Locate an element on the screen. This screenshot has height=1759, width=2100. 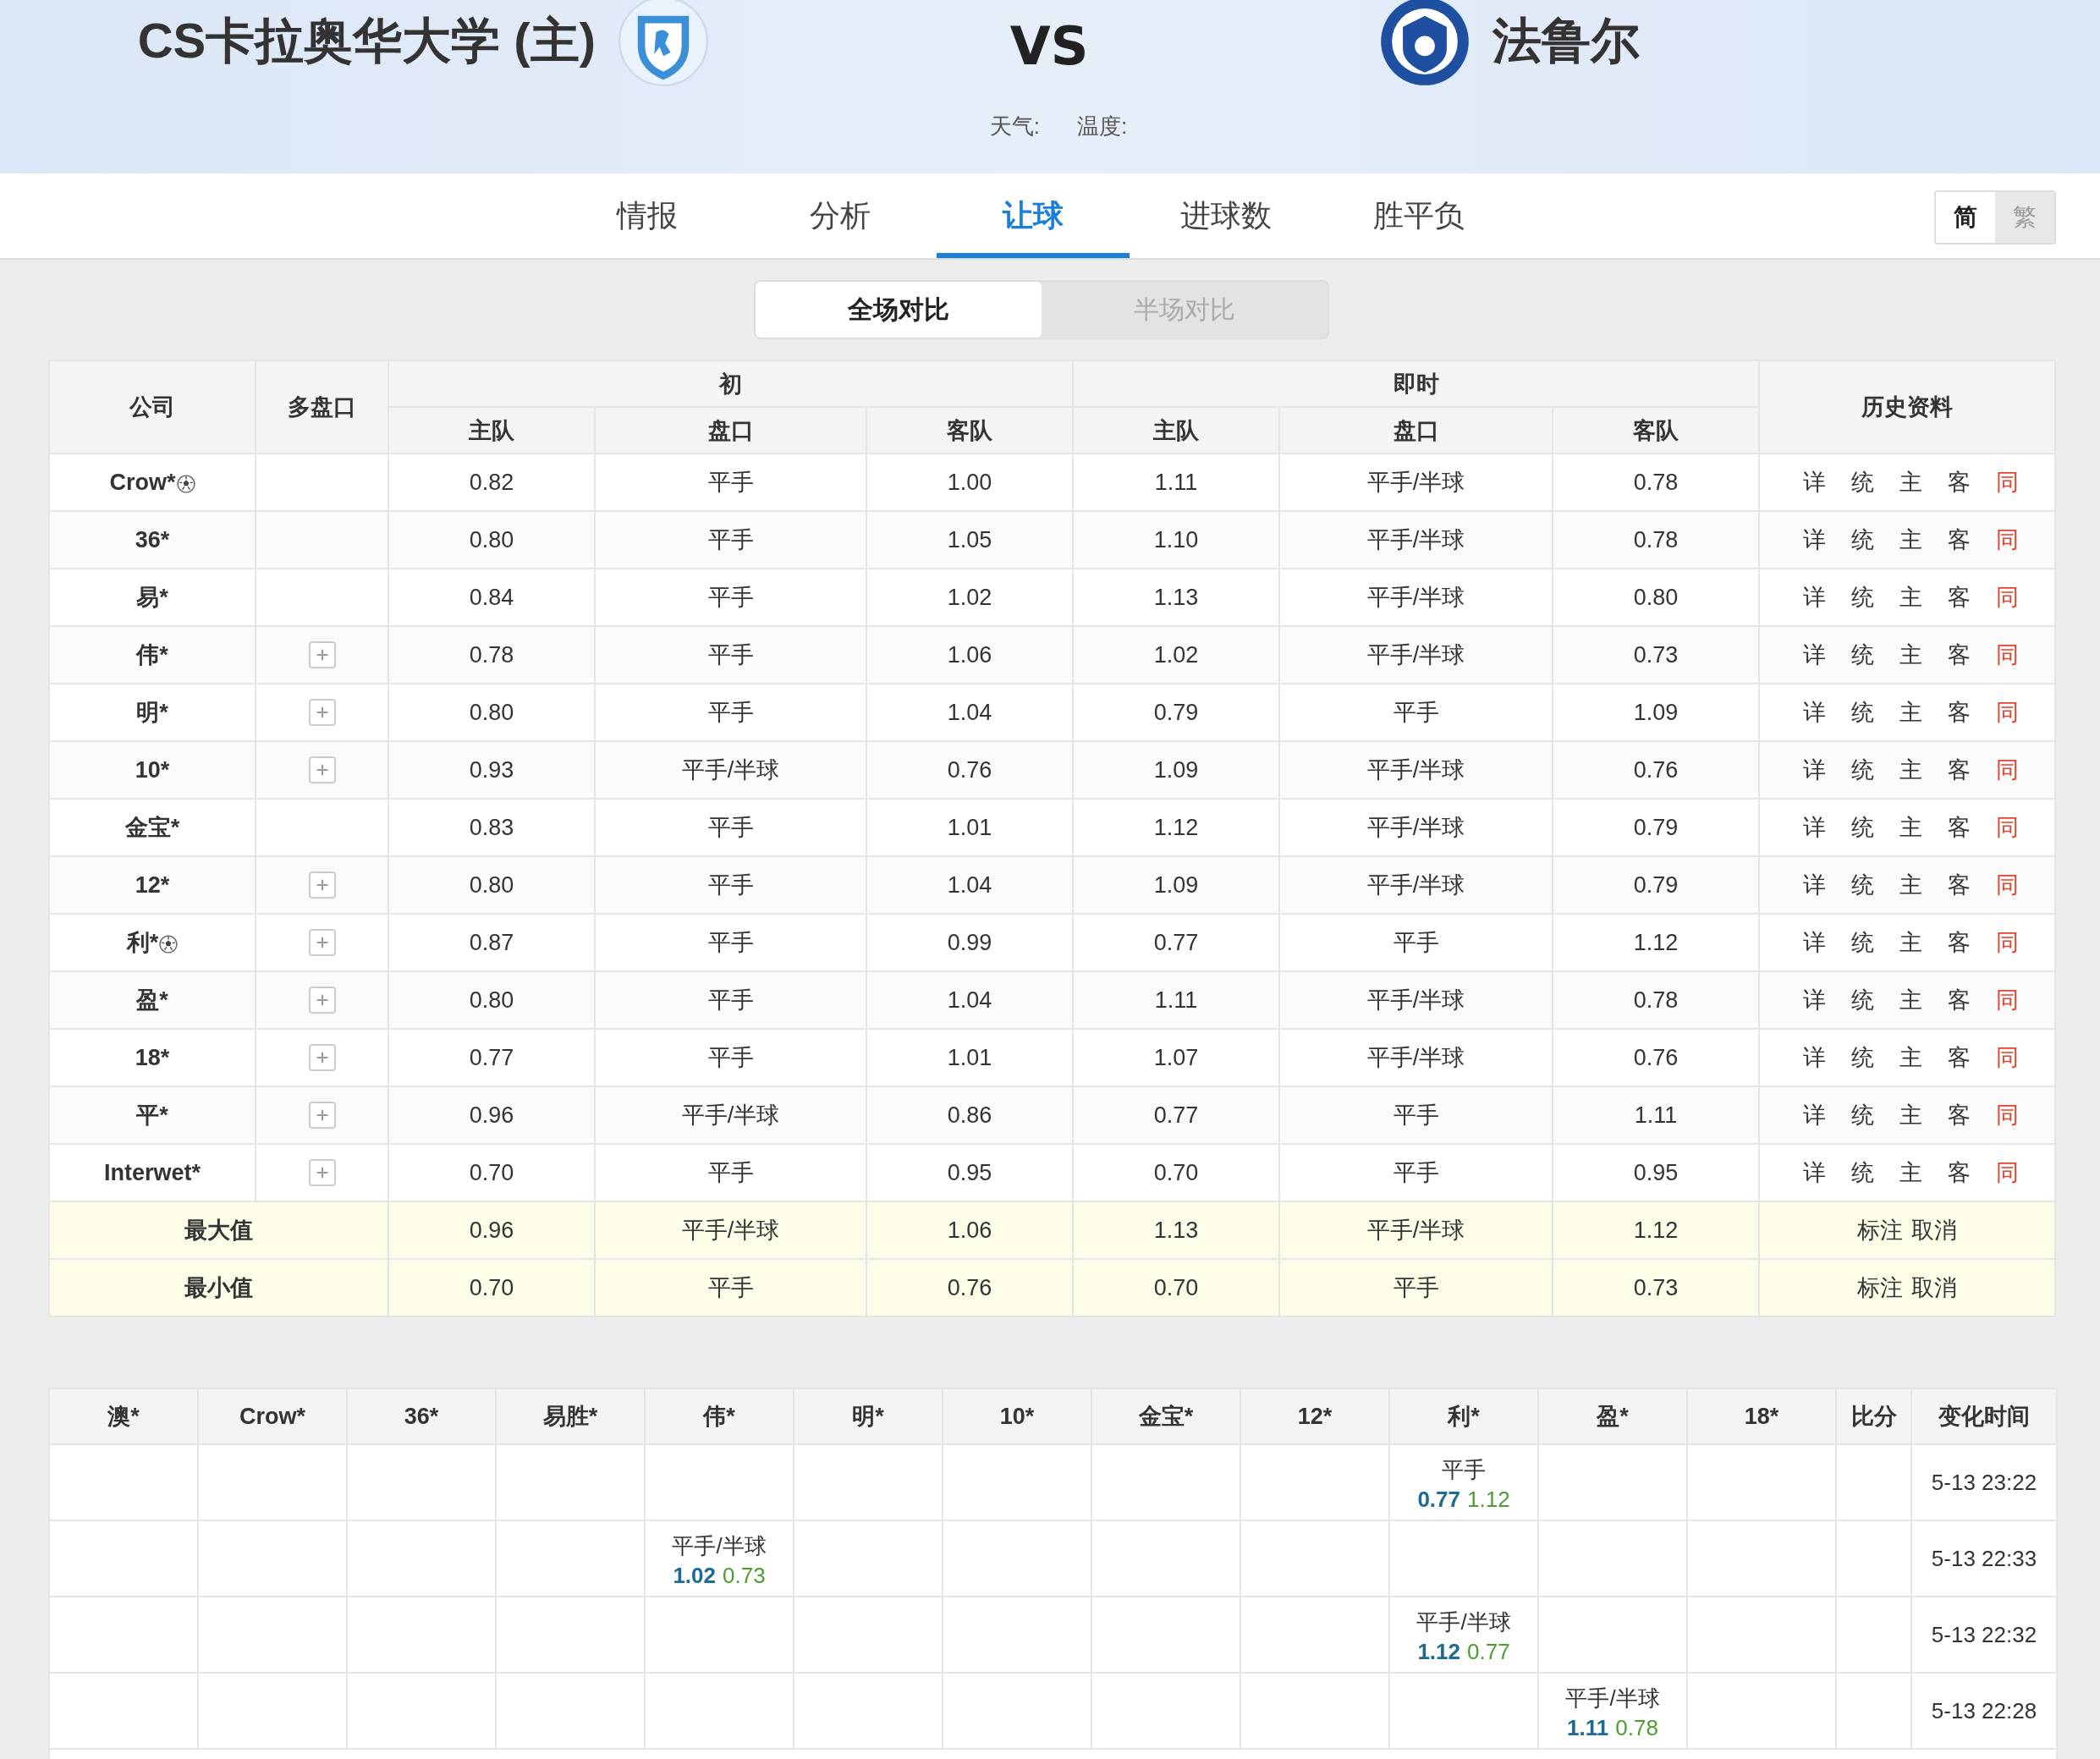
tab: 进球数 is located at coordinates (1226, 216).